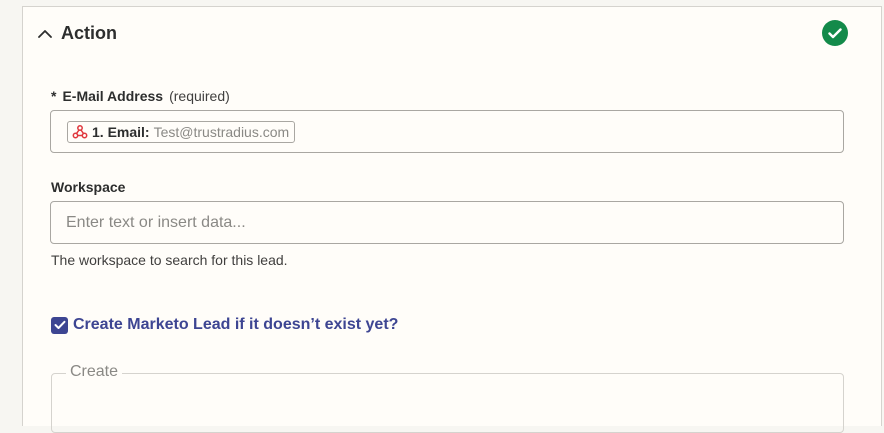 This screenshot has width=884, height=433. I want to click on section-title: Action, so click(89, 32).